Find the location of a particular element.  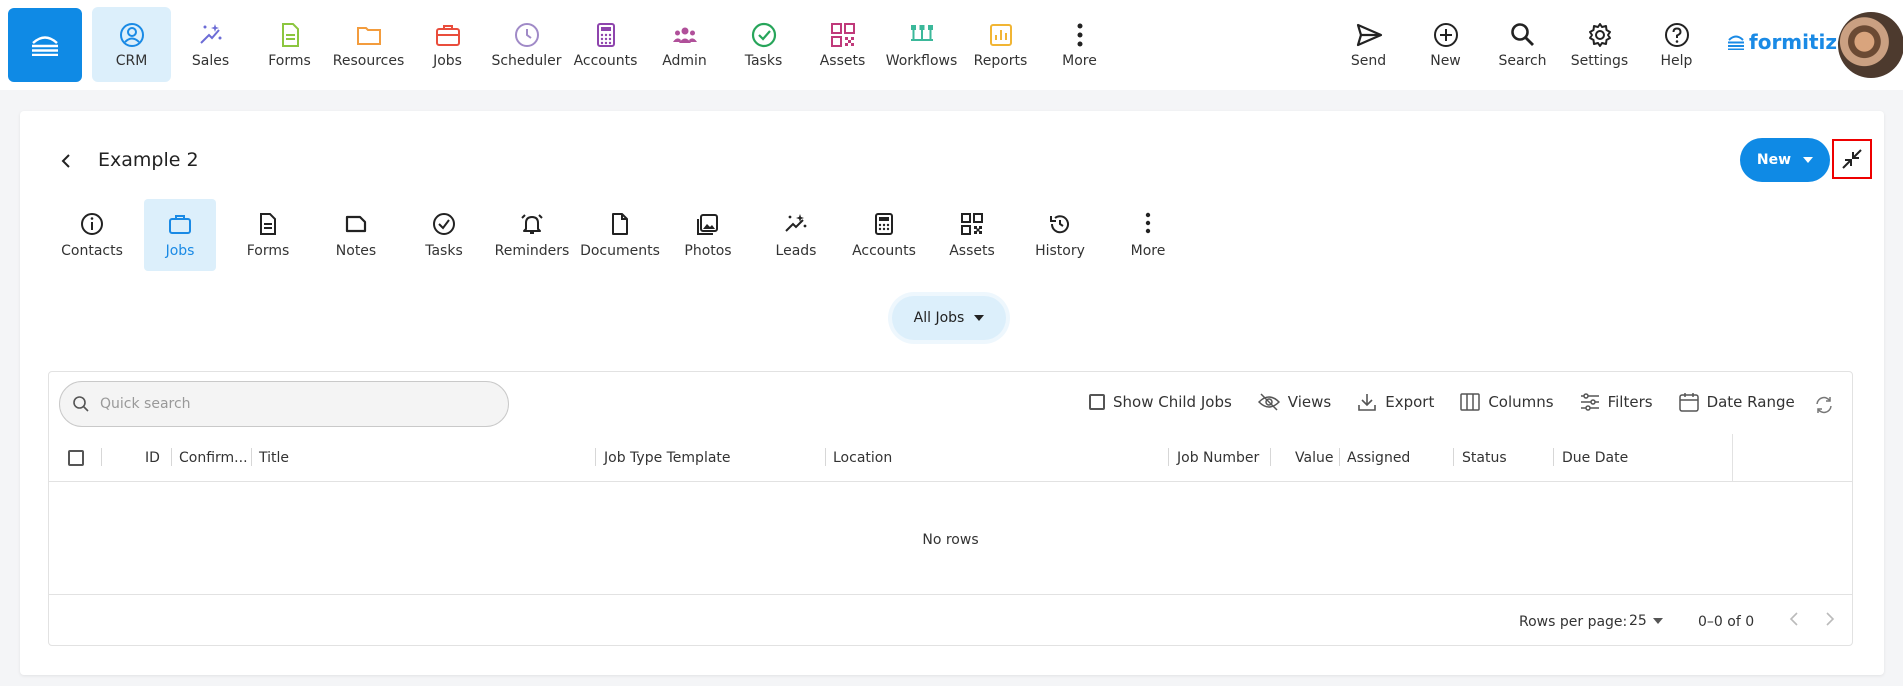

tab-forms: Forms is located at coordinates (268, 235).